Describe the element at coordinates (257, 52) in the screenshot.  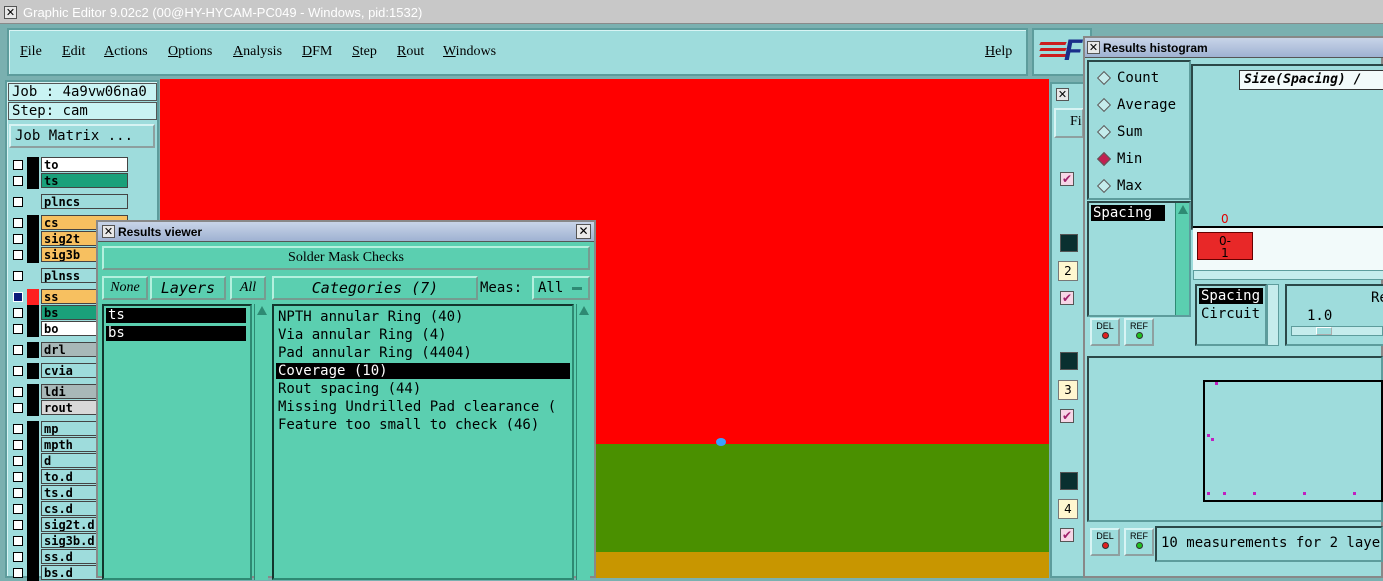
I see `menu-analysis: Analysis` at that location.